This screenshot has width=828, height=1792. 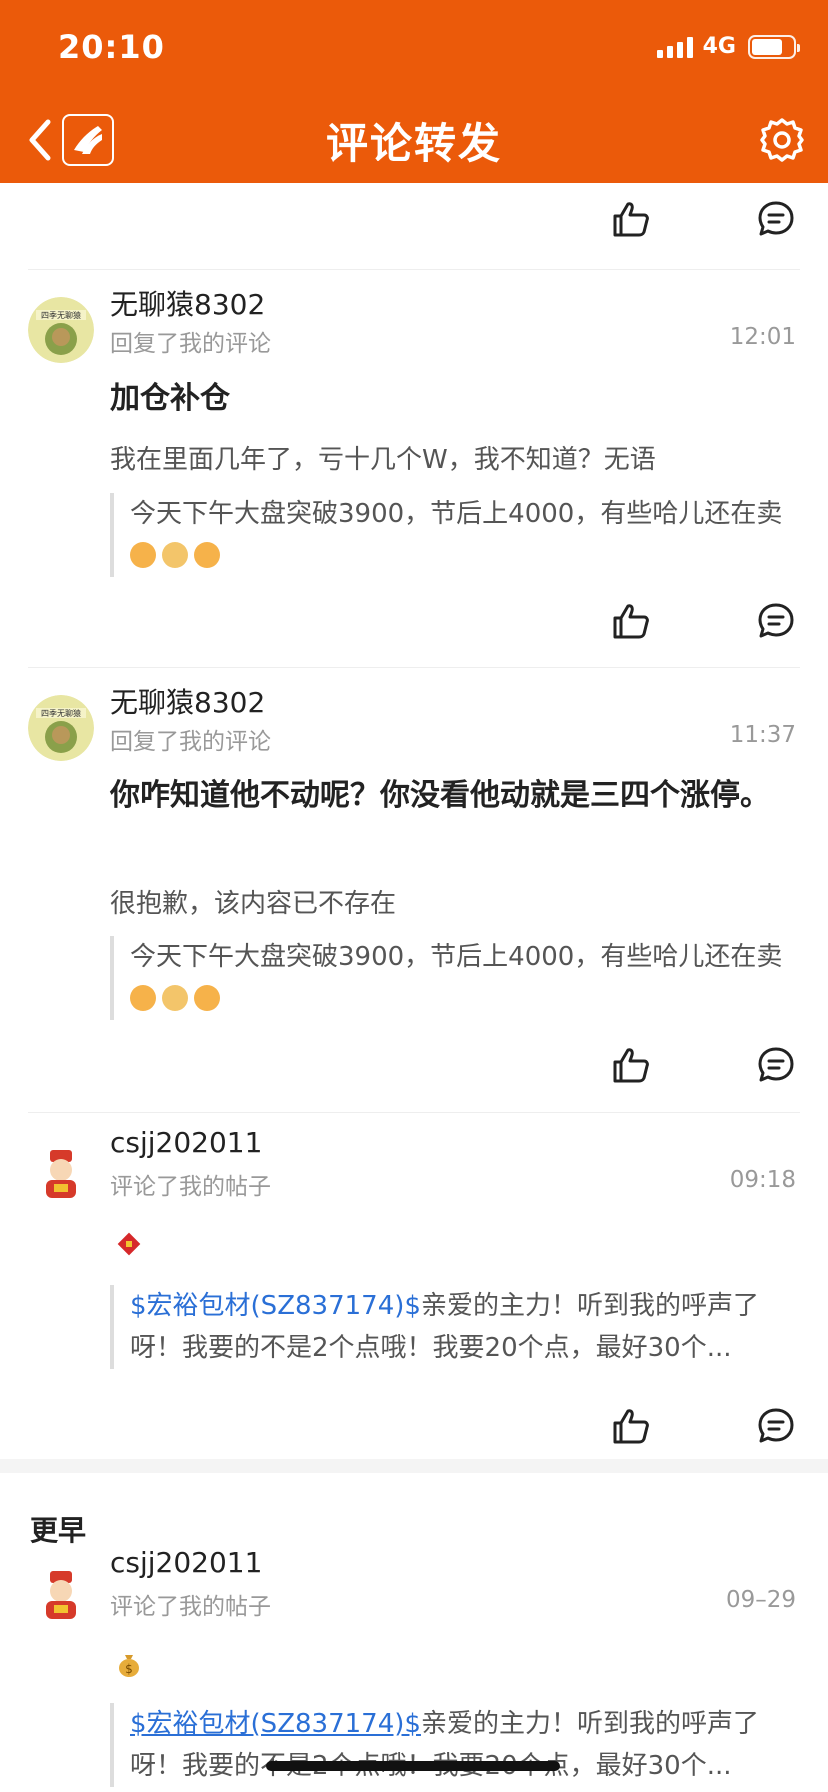 I want to click on settings-button, so click(x=782, y=140).